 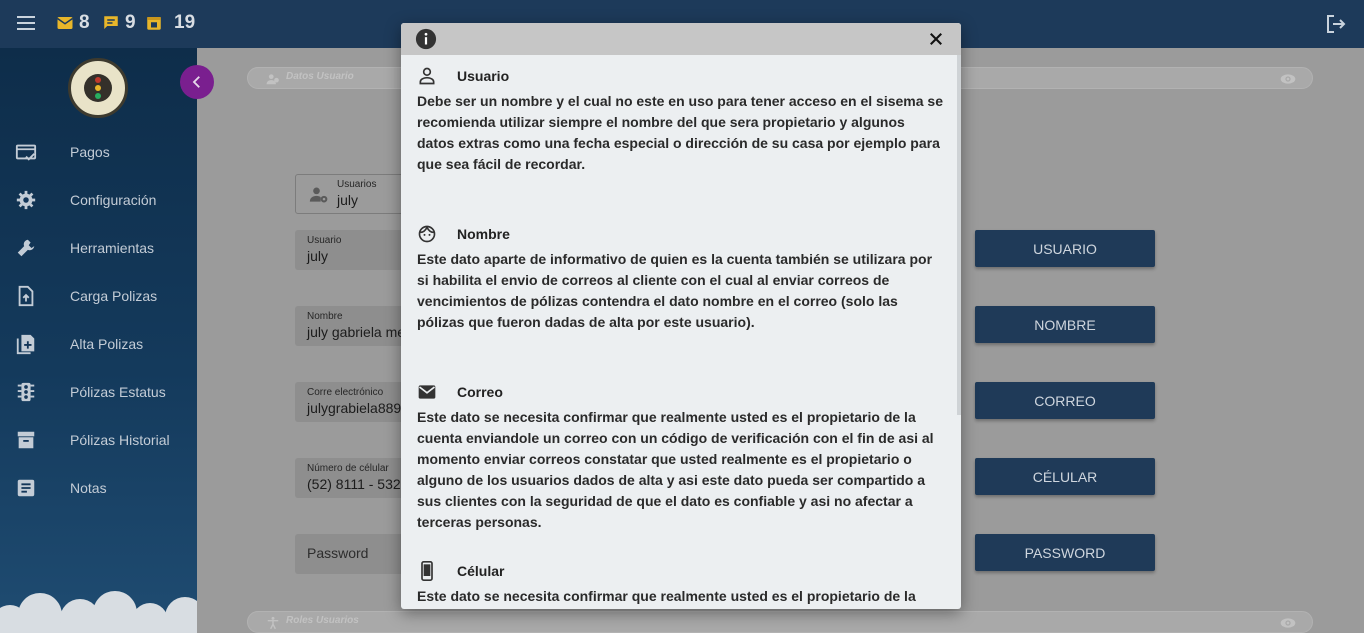 I want to click on section-title: Roles Usuarios, so click(x=322, y=620).